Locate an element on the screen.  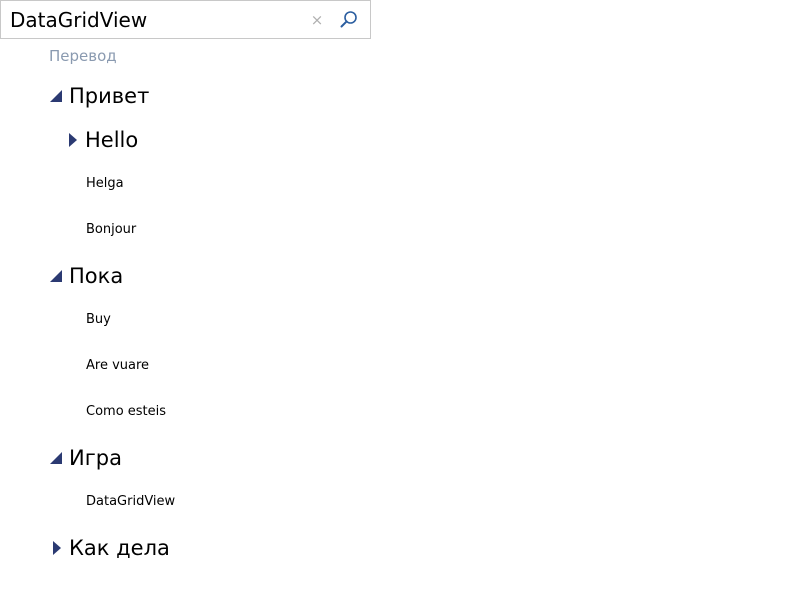
tree-node-igra: Игра is located at coordinates (85, 458).